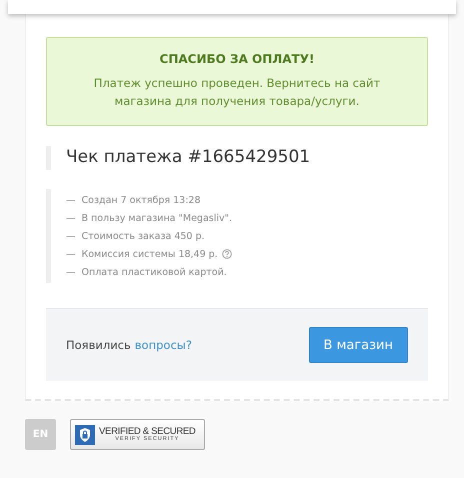  I want to click on shop-button: В магазин, so click(358, 345).